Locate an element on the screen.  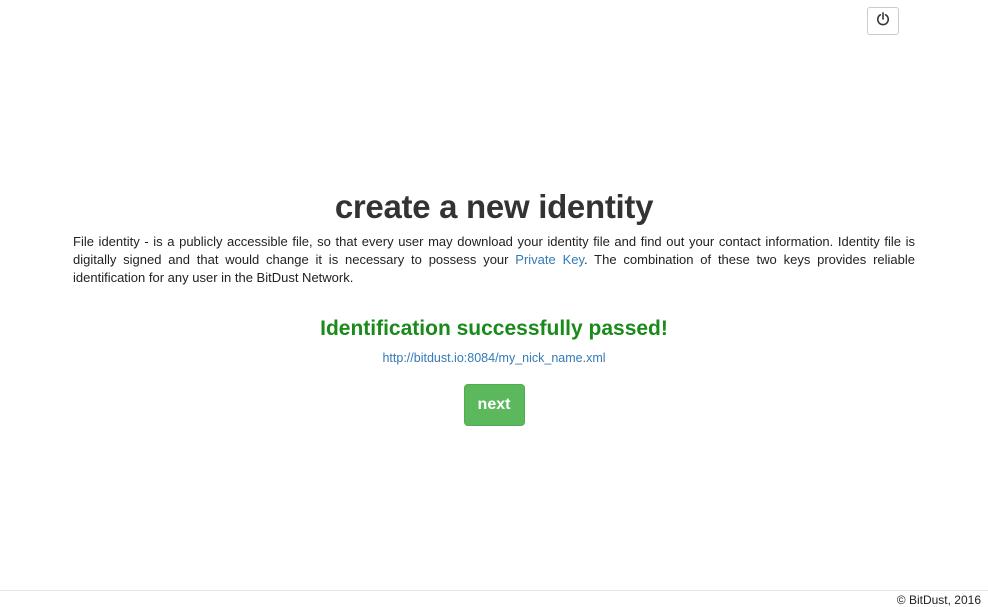
page-title: create a new identity is located at coordinates (494, 206).